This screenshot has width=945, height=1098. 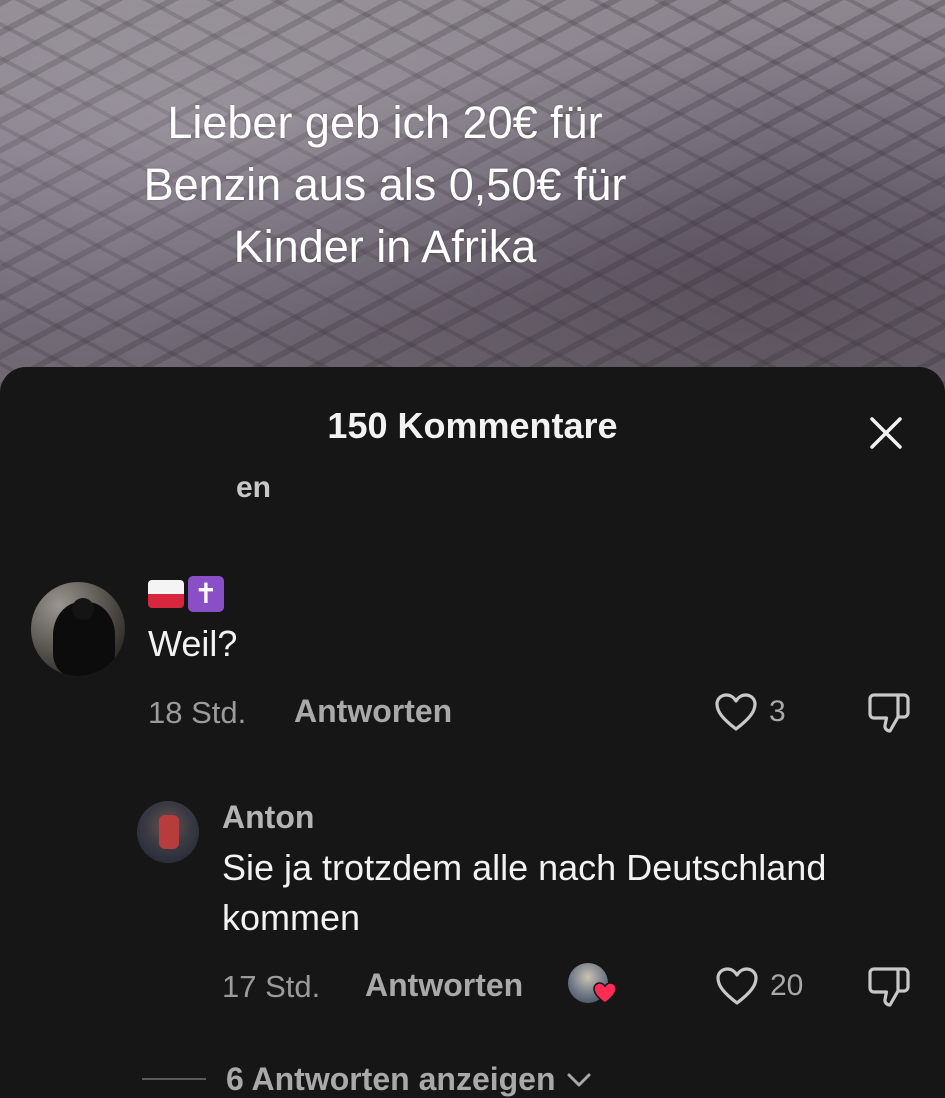 I want to click on close-icon, so click(x=886, y=433).